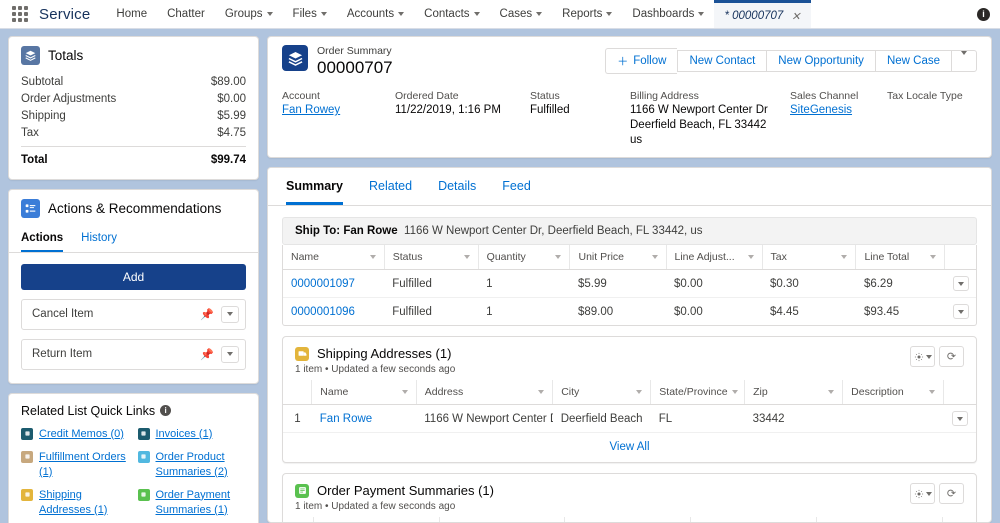  Describe the element at coordinates (84, 503) in the screenshot. I see `quick-link-label: Shipping Addresses (1)` at that location.